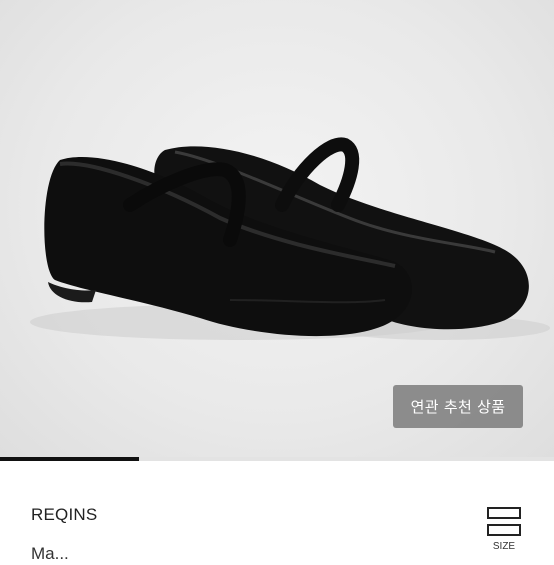 The width and height of the screenshot is (554, 565). I want to click on brand-name: REQINS, so click(64, 515).